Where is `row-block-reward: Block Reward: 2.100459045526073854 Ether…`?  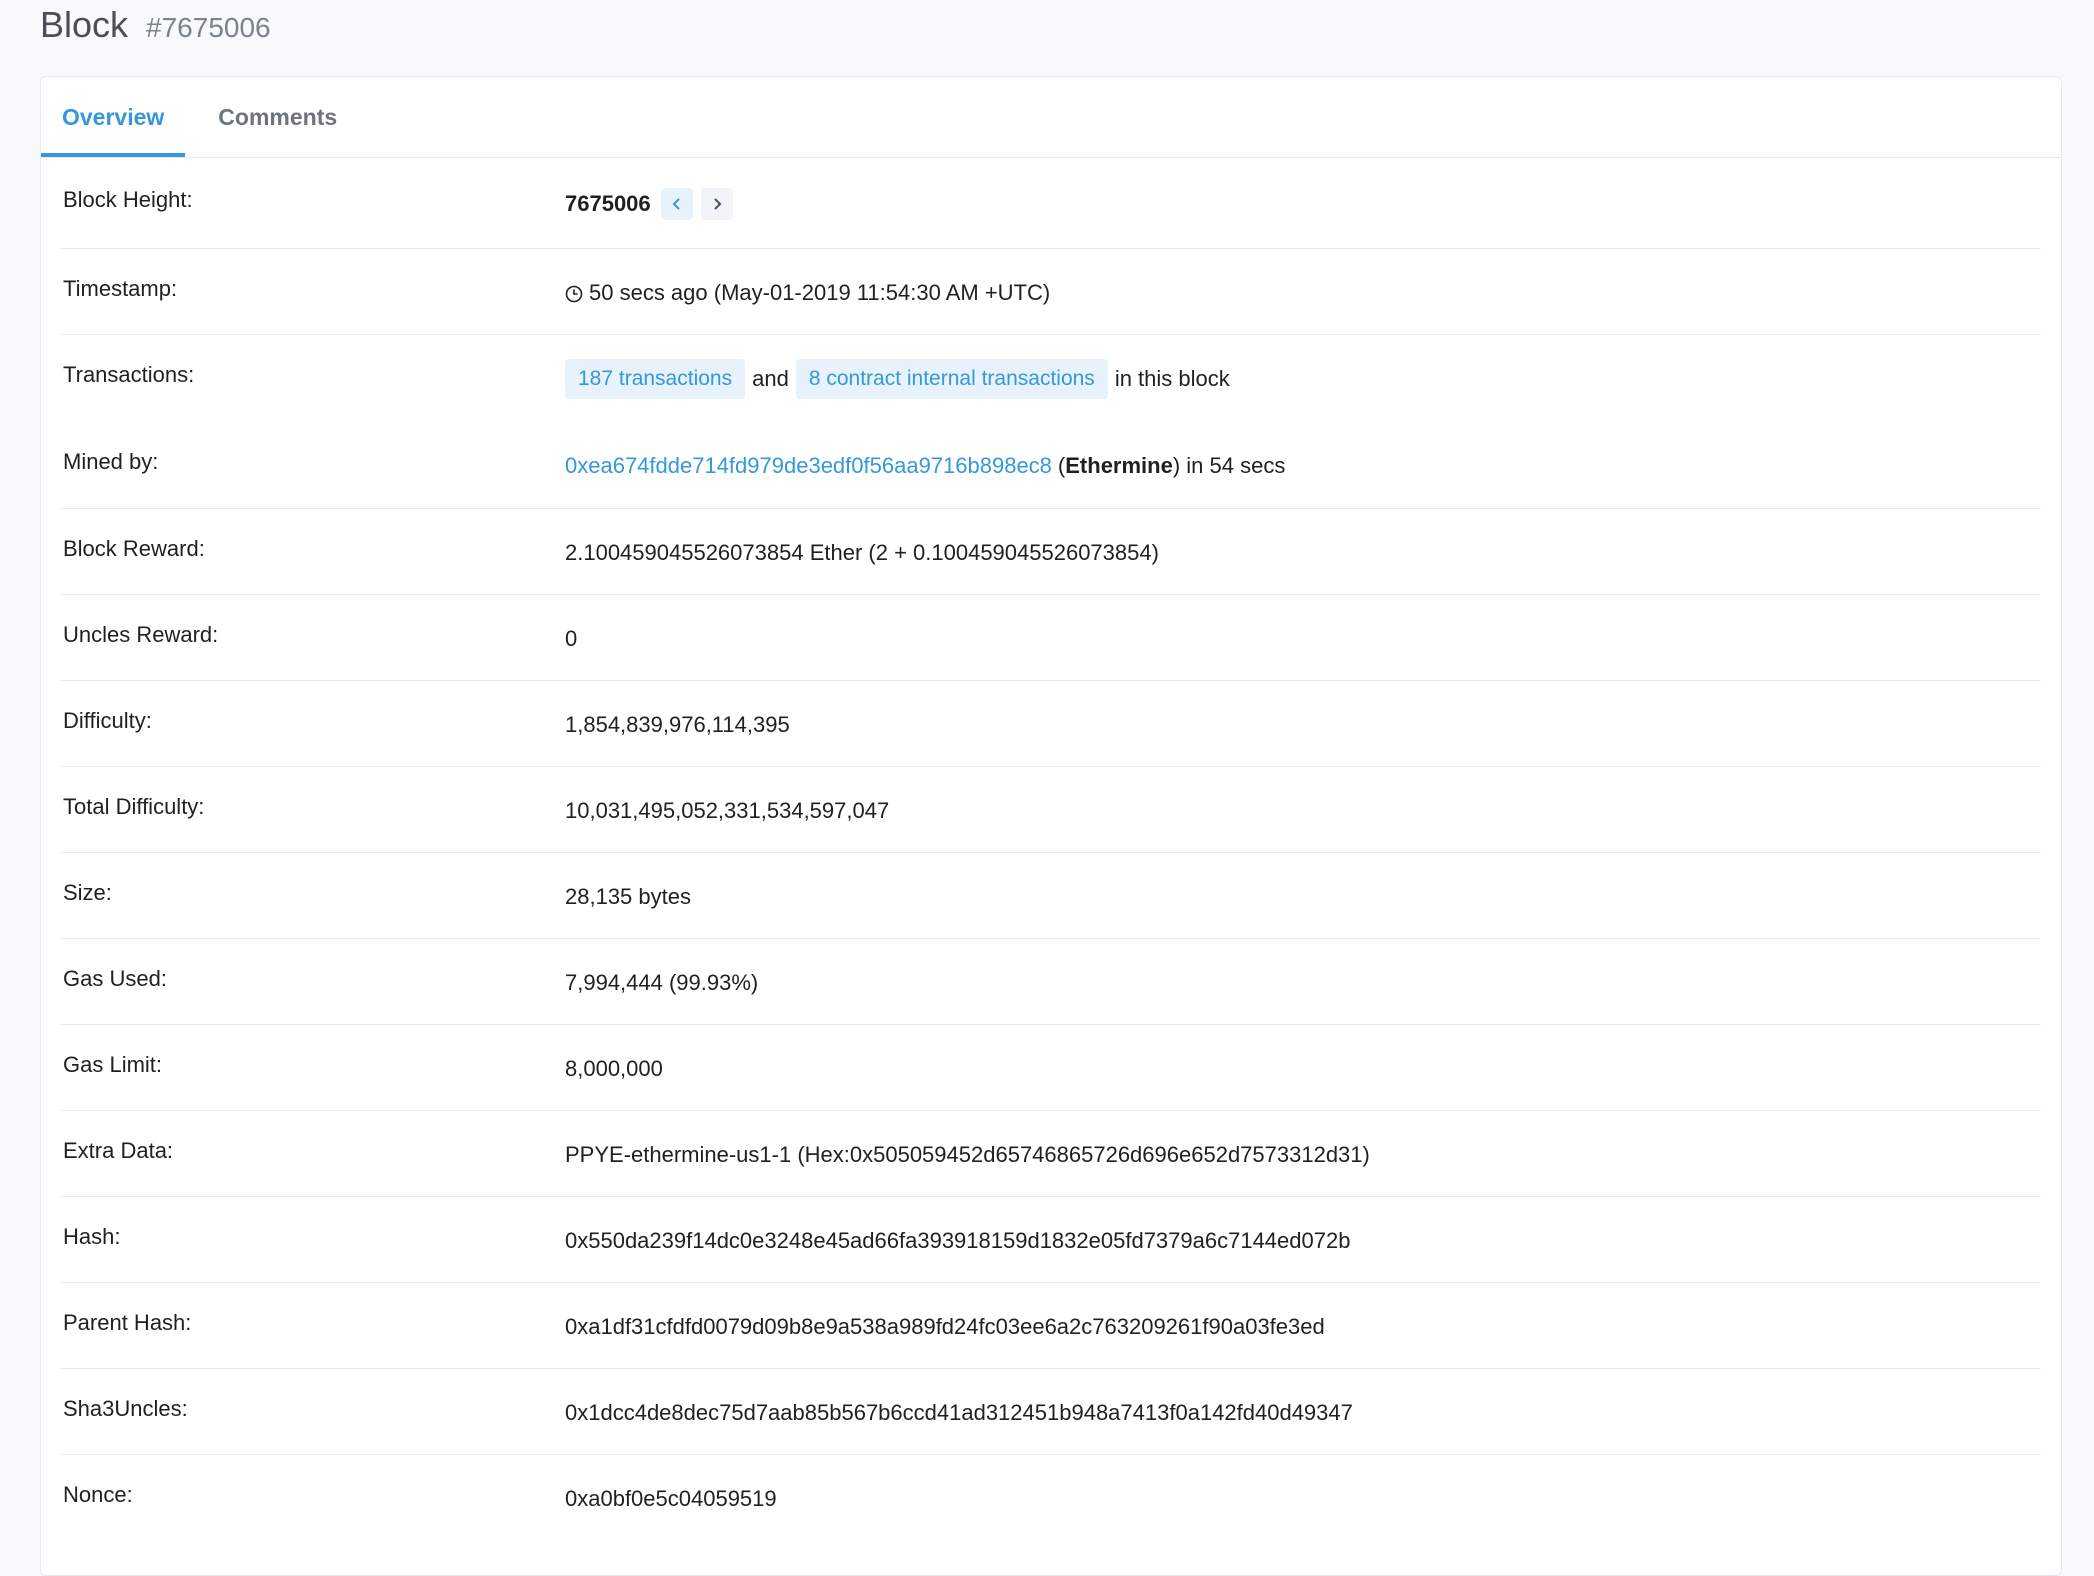 row-block-reward: Block Reward: 2.100459045526073854 Ether… is located at coordinates (1051, 552).